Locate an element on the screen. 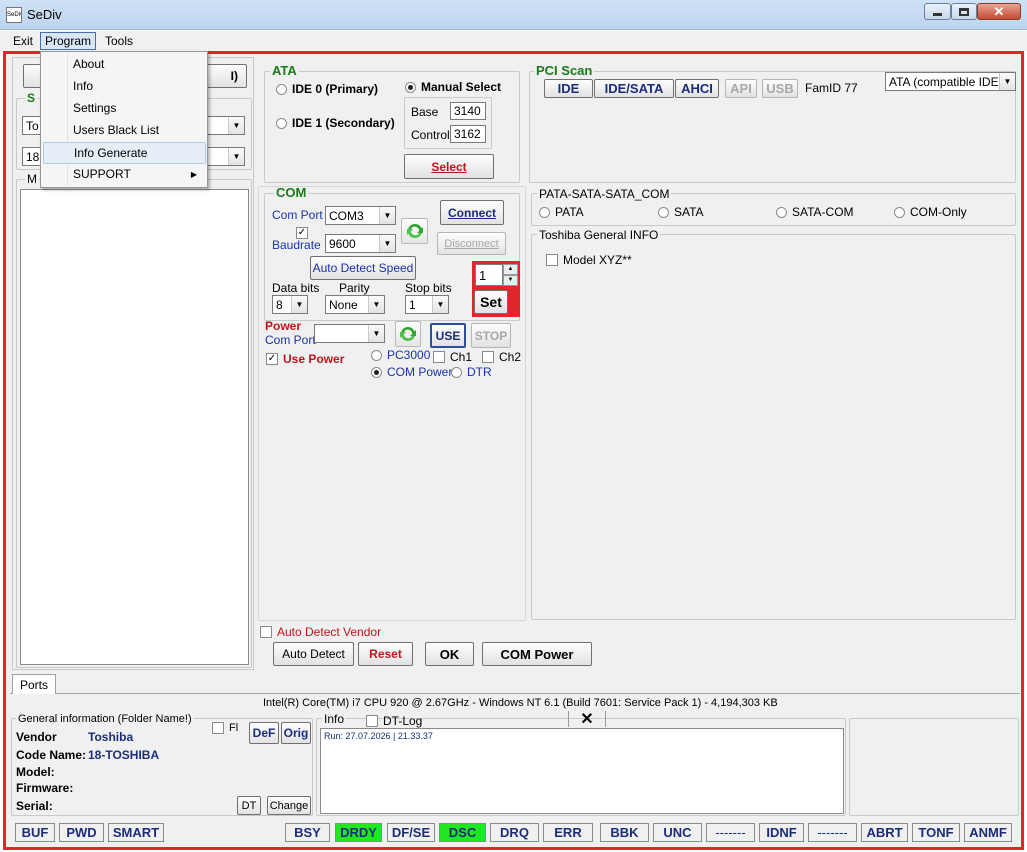 Image resolution: width=1027 pixels, height=852 pixels. close-icon: ✕ is located at coordinates (587, 719).